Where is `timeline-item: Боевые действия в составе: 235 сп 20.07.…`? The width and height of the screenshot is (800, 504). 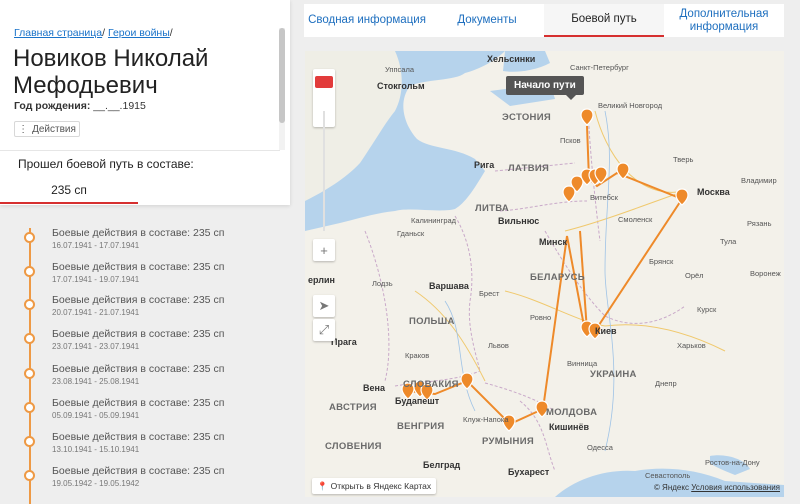 timeline-item: Боевые действия в составе: 235 сп 20.07.… is located at coordinates (145, 311).